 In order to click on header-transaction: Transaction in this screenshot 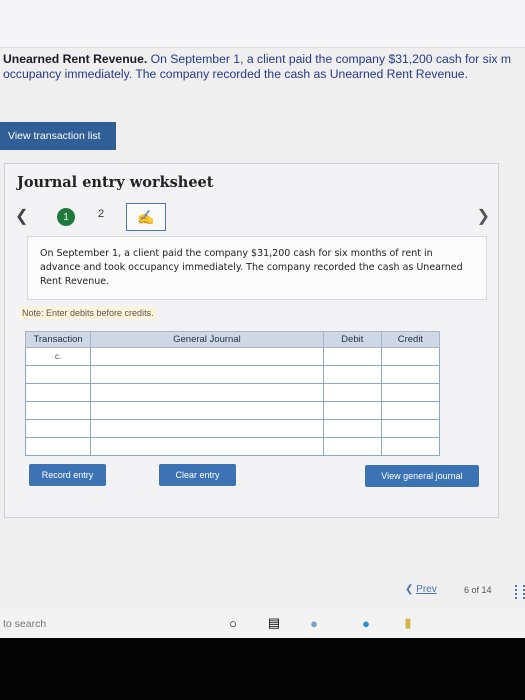, I will do `click(58, 339)`.